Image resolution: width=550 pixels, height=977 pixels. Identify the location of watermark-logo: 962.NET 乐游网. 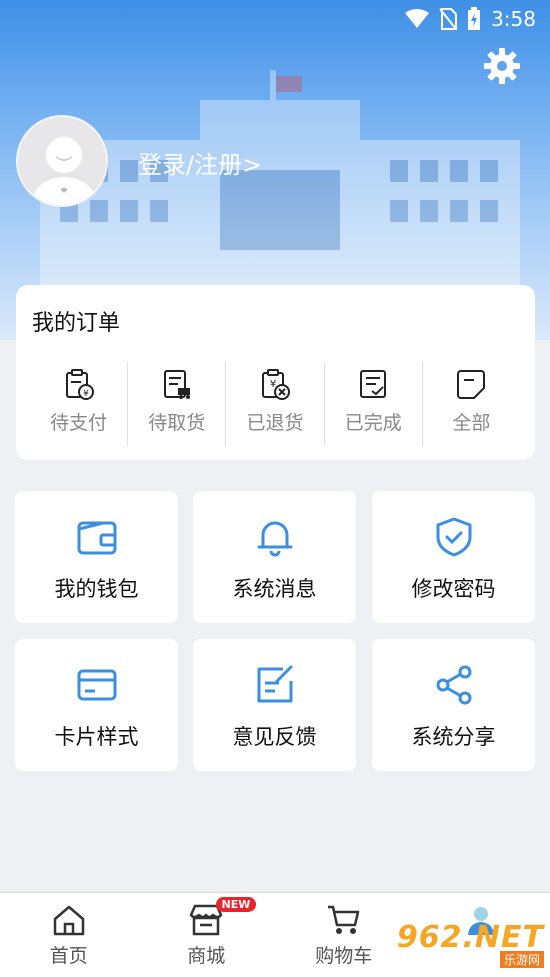
(470, 946).